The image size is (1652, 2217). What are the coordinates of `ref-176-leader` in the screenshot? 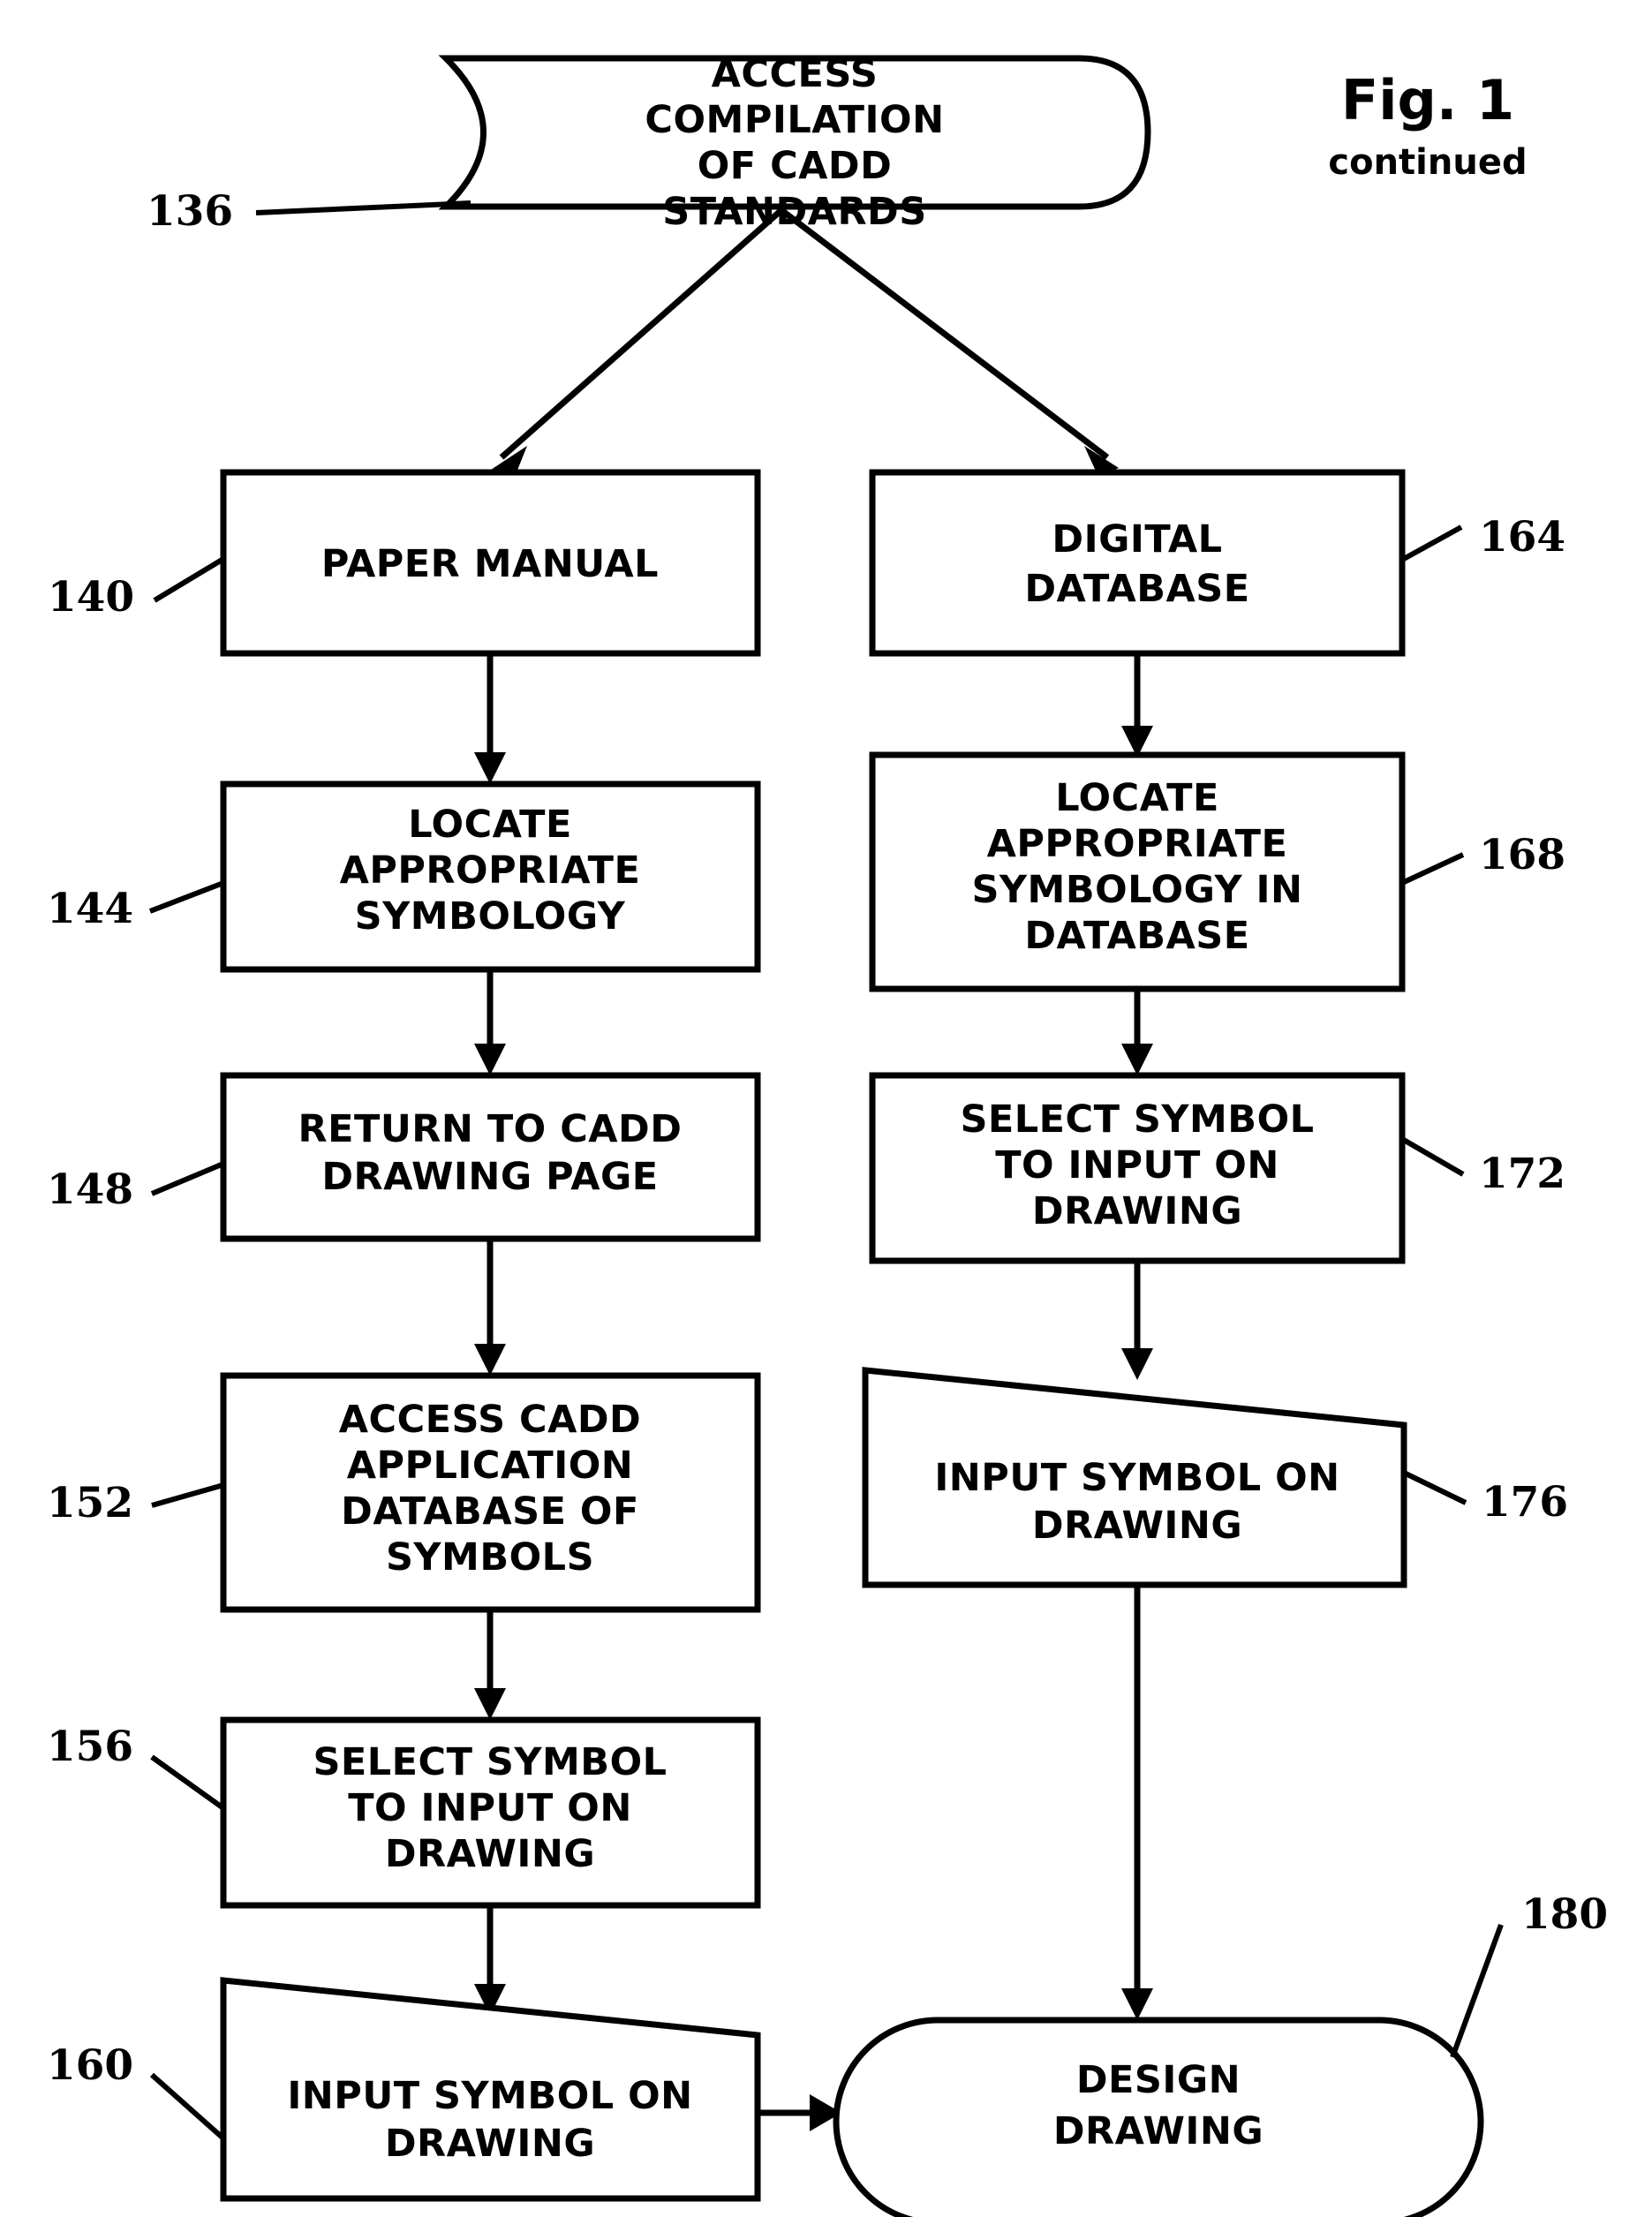 It's located at (1435, 1487).